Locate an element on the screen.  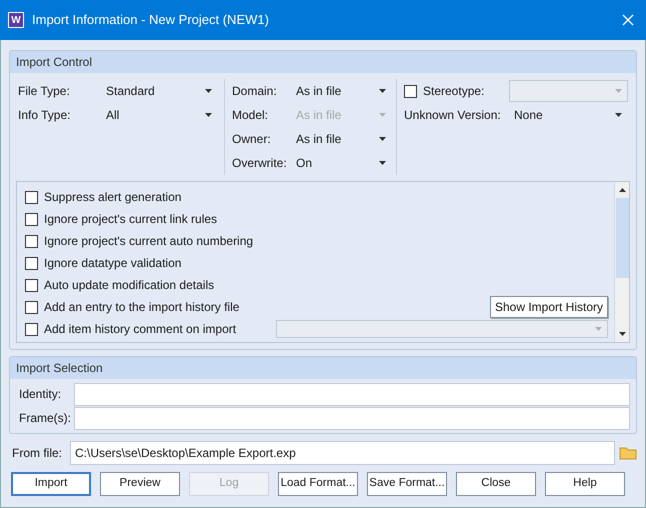
field-label: File Type: is located at coordinates (44, 91).